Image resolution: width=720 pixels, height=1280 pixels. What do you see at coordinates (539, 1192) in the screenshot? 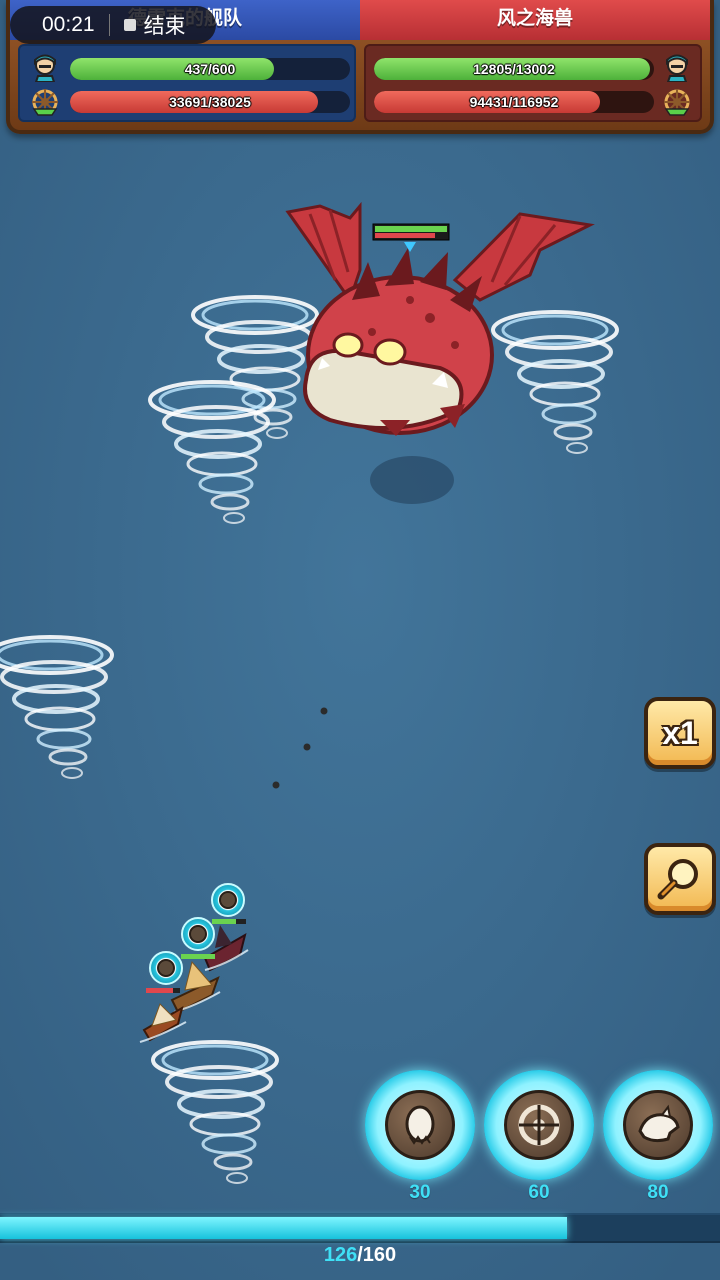
I see `skill-2-cost: 60` at bounding box center [539, 1192].